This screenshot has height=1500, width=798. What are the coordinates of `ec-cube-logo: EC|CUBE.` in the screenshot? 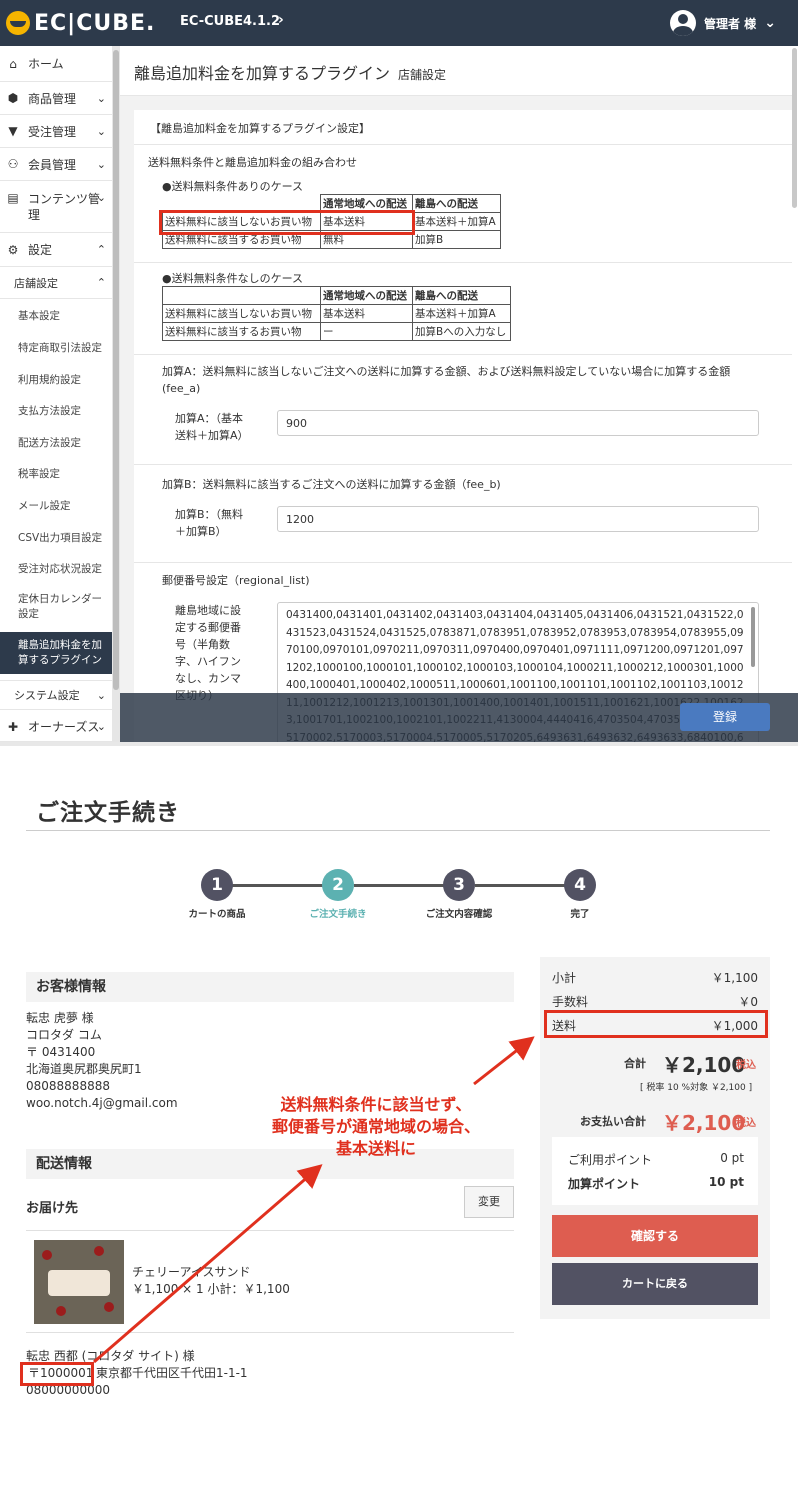 It's located at (80, 23).